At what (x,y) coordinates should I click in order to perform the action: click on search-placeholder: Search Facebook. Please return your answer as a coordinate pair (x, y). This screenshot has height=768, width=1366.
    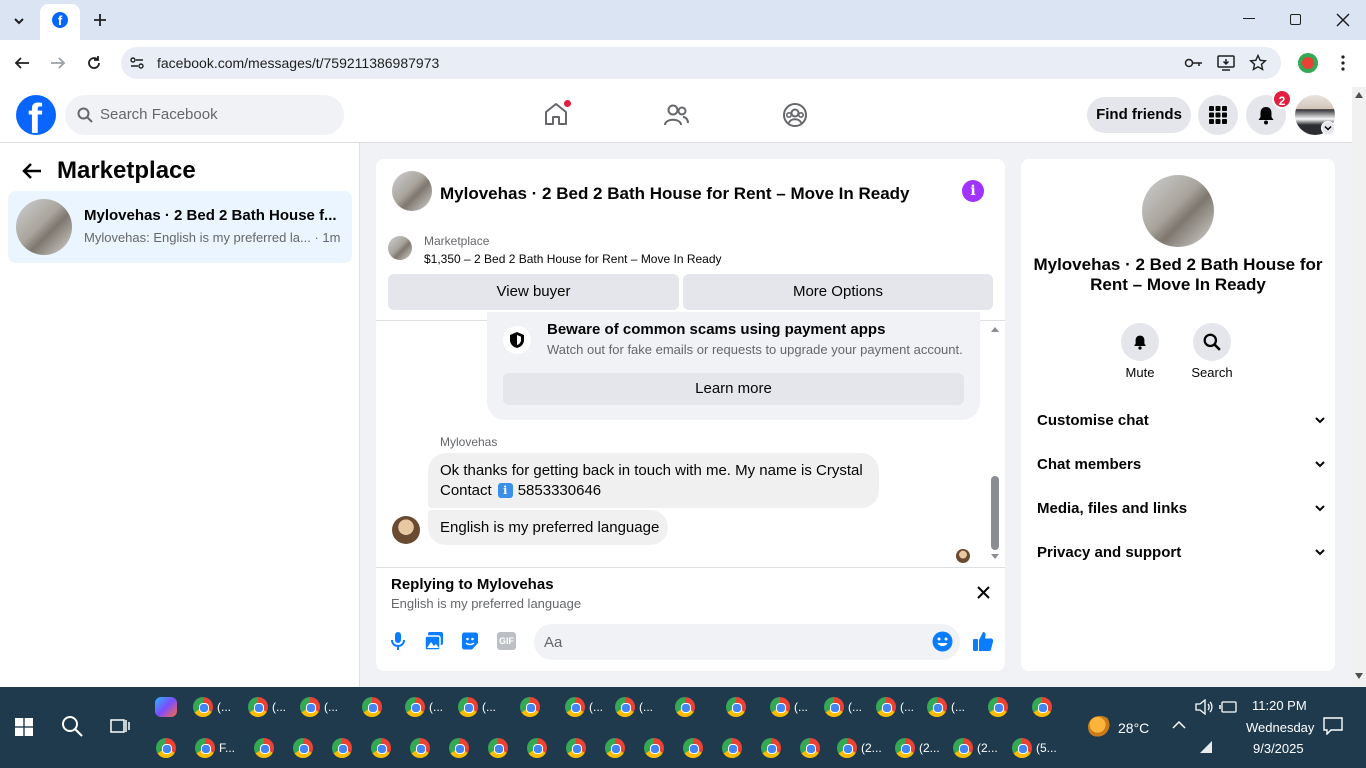
    Looking at the image, I should click on (159, 114).